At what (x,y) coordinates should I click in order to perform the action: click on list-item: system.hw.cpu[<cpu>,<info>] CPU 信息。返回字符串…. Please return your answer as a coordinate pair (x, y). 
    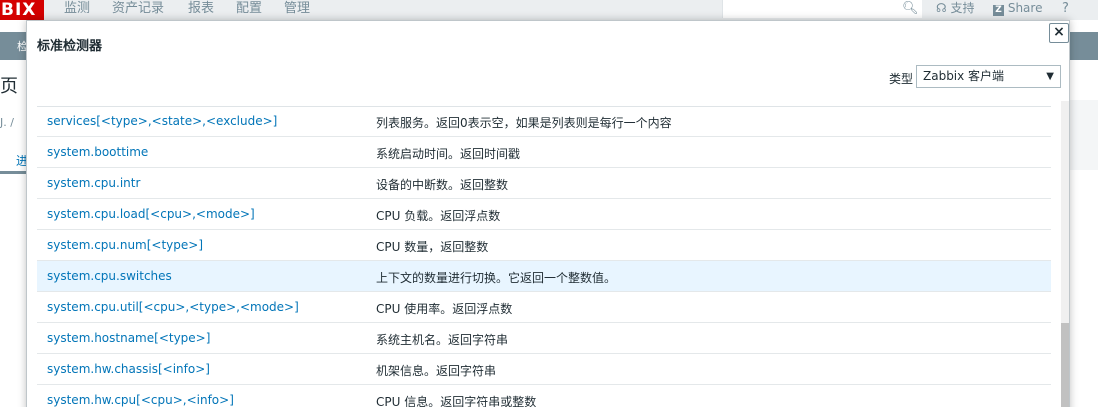
    Looking at the image, I should click on (544, 396).